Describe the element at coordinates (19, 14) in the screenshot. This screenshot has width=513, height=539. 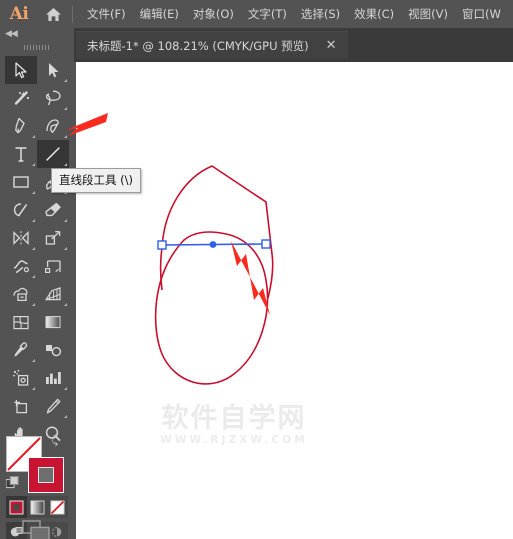
I see `app-logo: Ai` at that location.